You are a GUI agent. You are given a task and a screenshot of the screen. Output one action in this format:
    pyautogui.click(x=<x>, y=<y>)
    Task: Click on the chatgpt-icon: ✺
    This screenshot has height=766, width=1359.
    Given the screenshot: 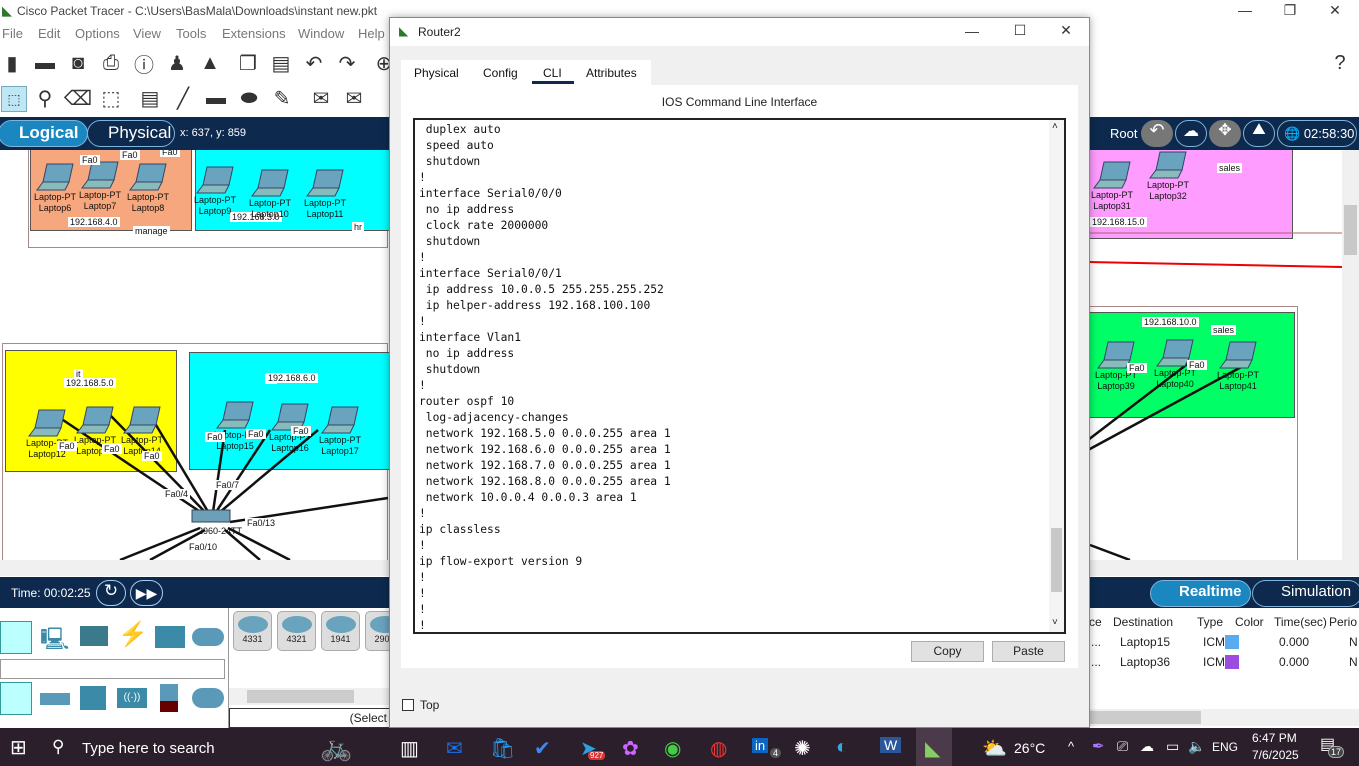 What is the action you would take?
    pyautogui.click(x=802, y=748)
    